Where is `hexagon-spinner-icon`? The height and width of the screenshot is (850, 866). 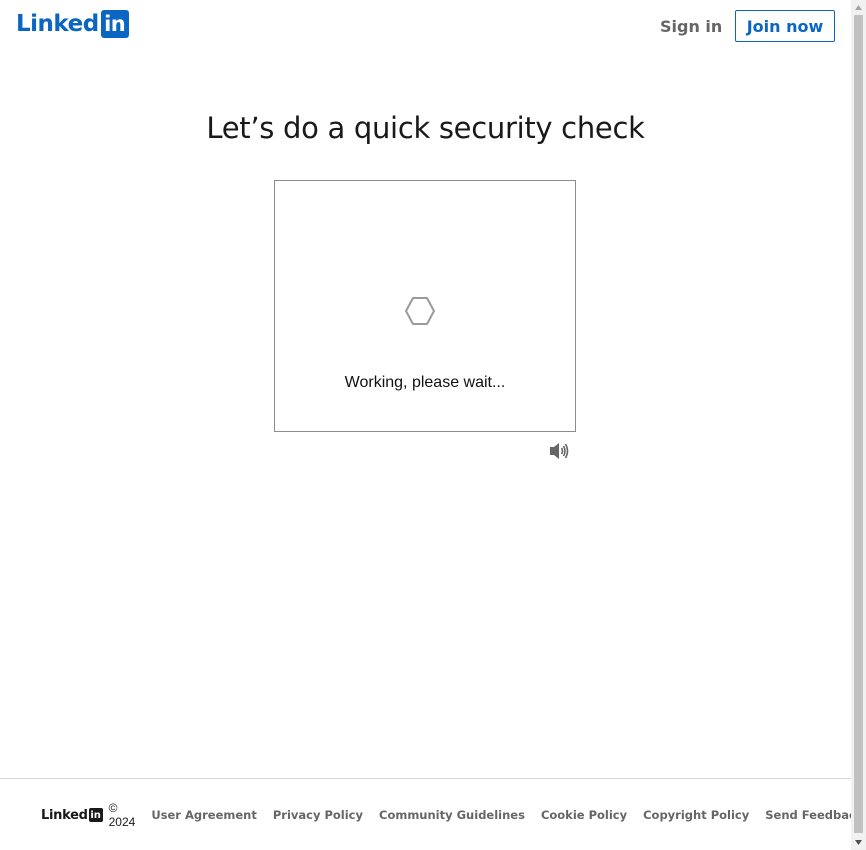 hexagon-spinner-icon is located at coordinates (420, 311).